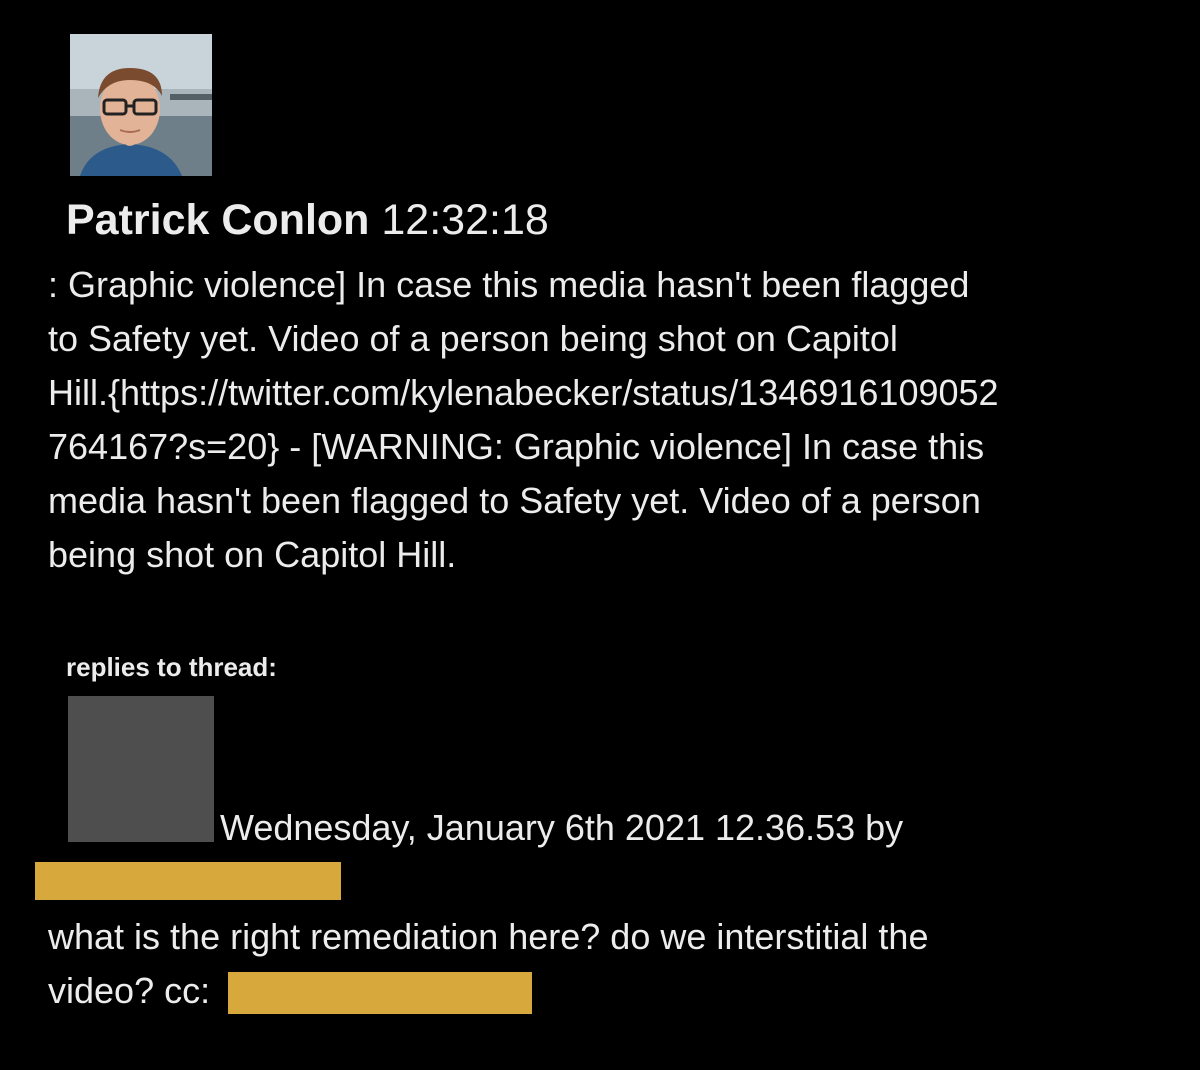 The width and height of the screenshot is (1200, 1070). I want to click on post-header: Patrick Conlon 12:32:18, so click(307, 220).